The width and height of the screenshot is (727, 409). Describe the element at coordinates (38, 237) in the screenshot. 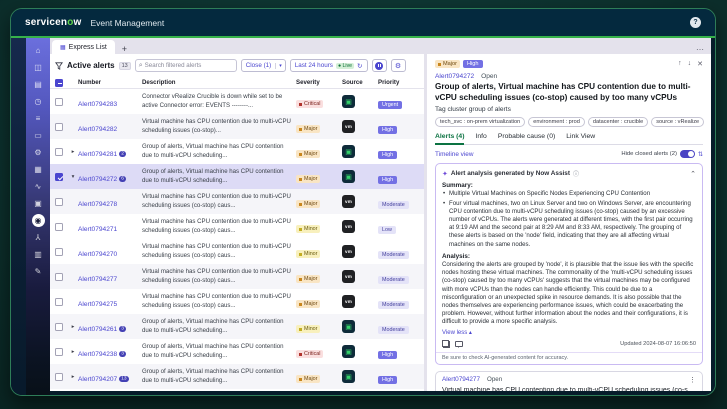

I see `branch-icon: ⅄` at that location.